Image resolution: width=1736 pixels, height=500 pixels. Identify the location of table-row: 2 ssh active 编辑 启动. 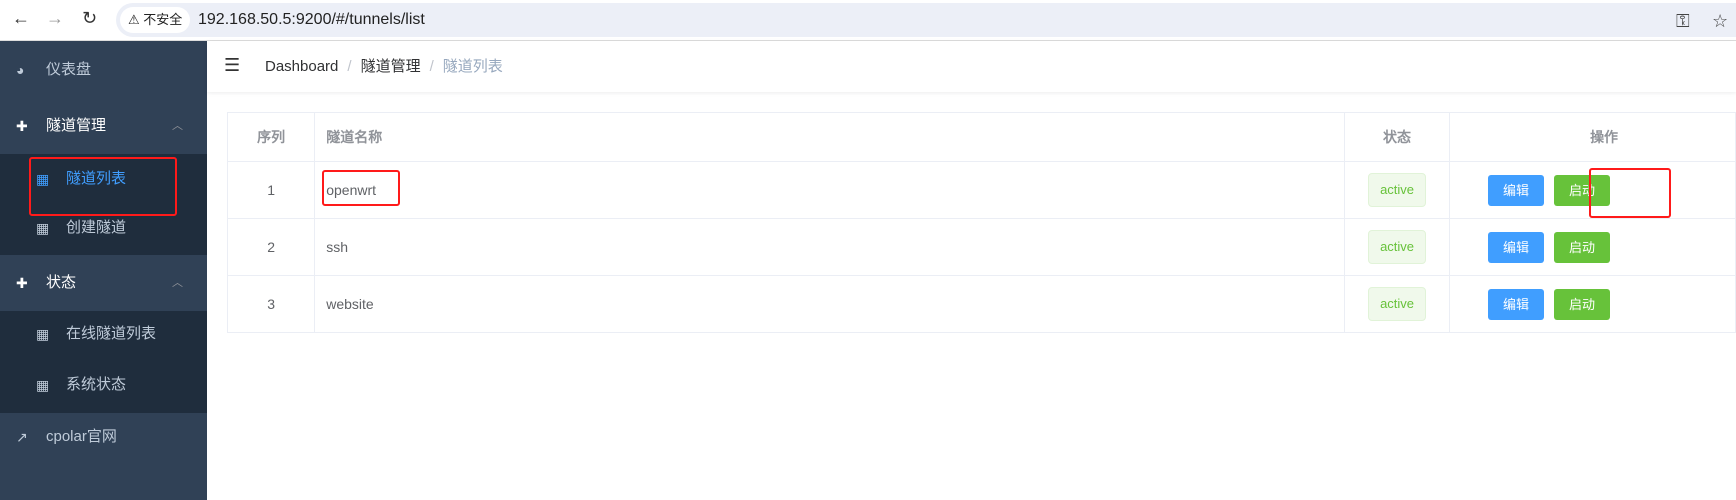
(981, 247).